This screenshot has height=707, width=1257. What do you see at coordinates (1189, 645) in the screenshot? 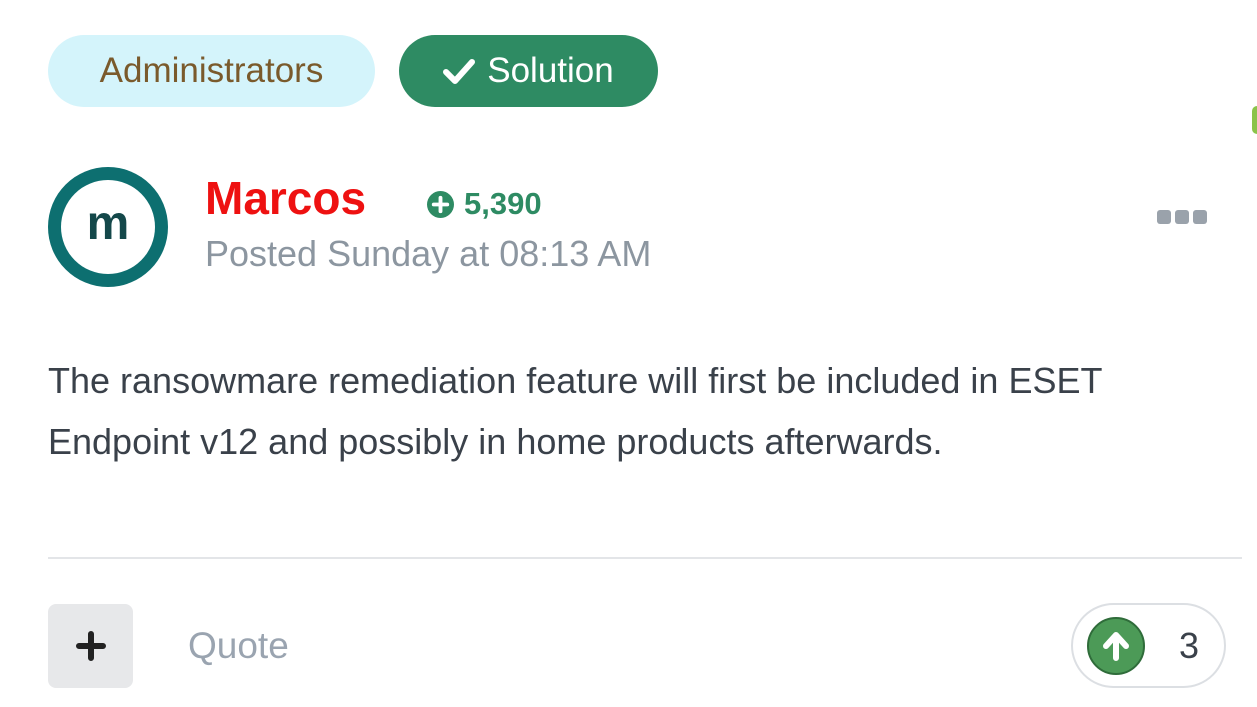
I see `reaction-count: 3` at bounding box center [1189, 645].